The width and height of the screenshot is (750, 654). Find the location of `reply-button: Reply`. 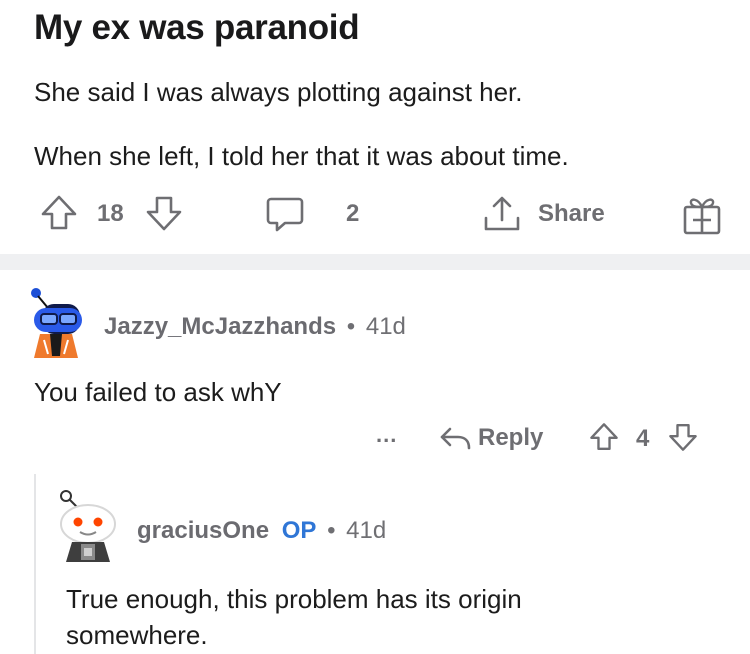

reply-button: Reply is located at coordinates (490, 438).